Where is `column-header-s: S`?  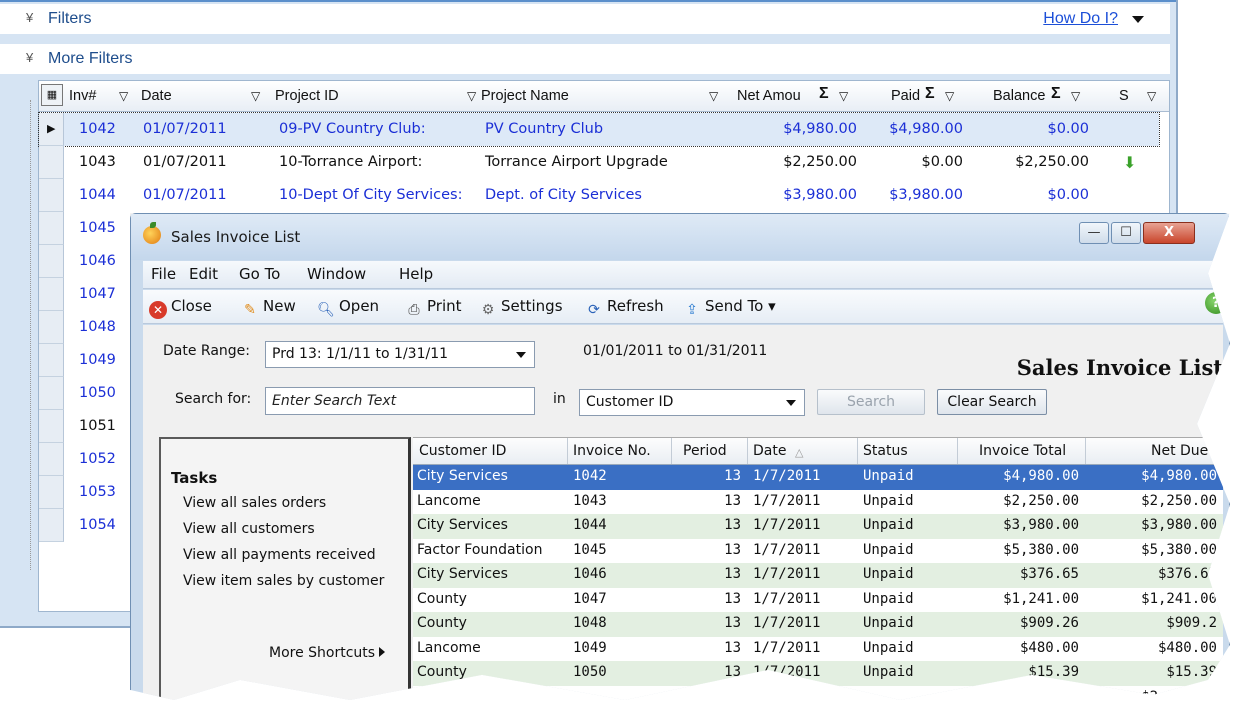
column-header-s: S is located at coordinates (1124, 96).